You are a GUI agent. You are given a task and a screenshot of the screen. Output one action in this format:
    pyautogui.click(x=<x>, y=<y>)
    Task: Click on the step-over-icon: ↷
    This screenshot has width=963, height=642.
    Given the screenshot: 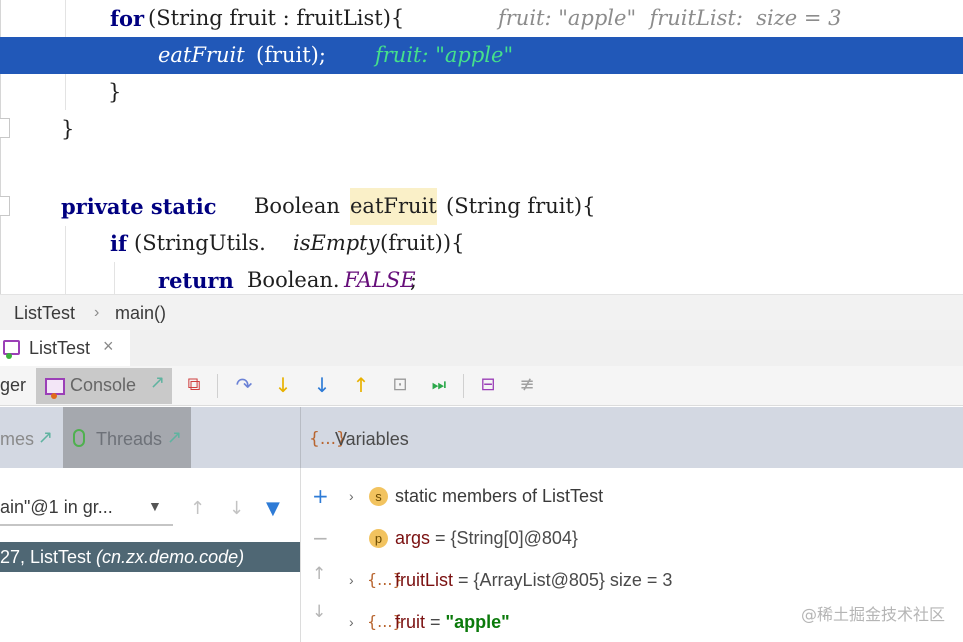 What is the action you would take?
    pyautogui.click(x=244, y=385)
    